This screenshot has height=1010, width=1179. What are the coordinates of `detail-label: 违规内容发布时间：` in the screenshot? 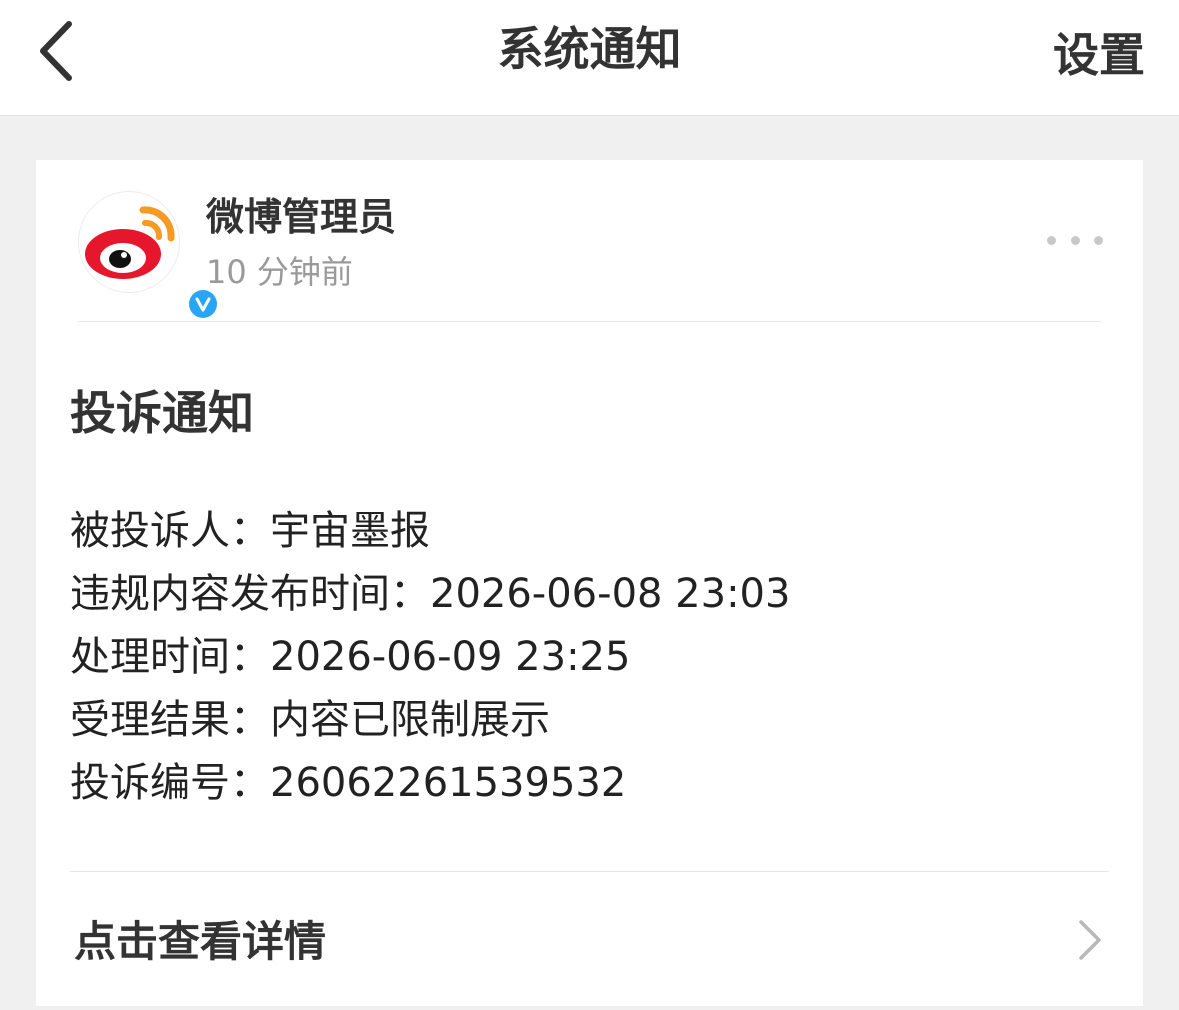 It's located at (250, 594).